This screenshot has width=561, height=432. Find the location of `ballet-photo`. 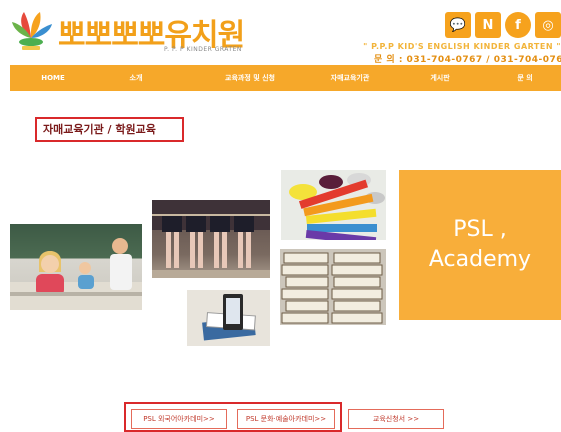

ballet-photo is located at coordinates (211, 239).